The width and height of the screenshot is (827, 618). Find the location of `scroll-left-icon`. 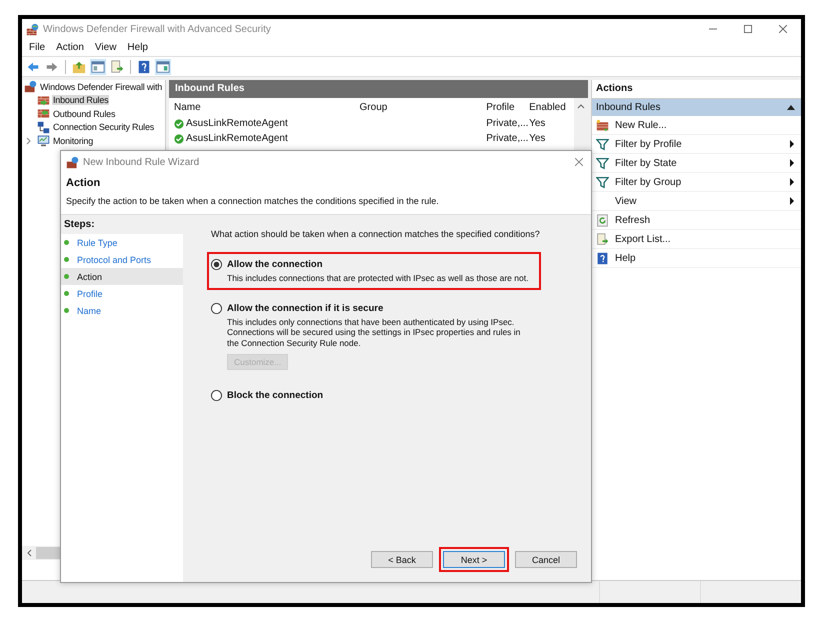

scroll-left-icon is located at coordinates (29, 553).